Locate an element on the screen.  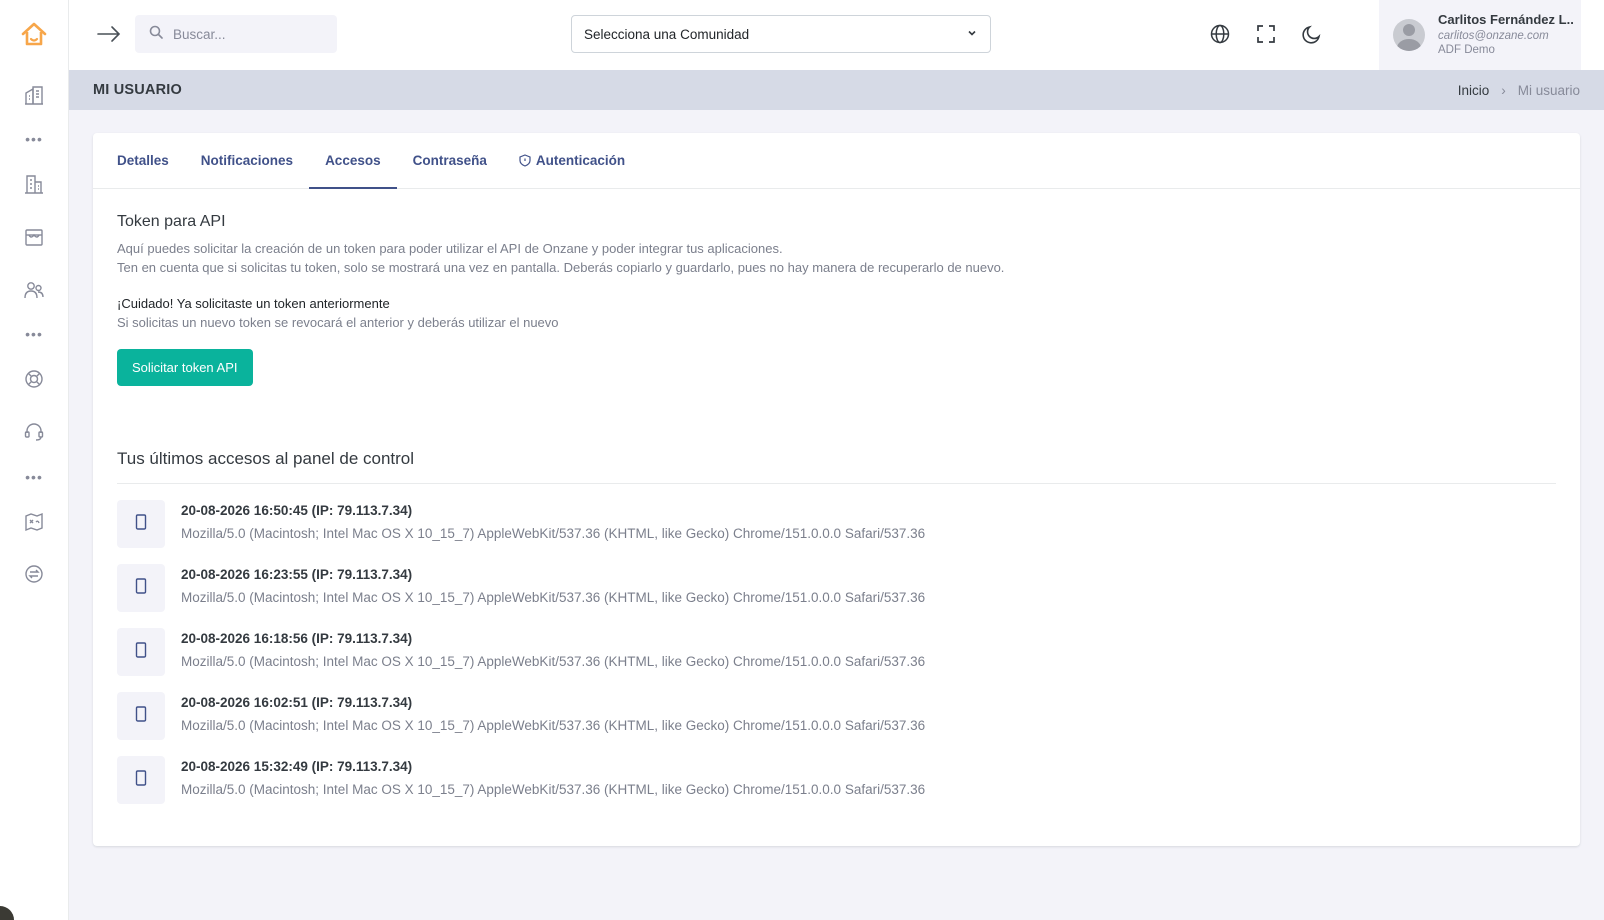
shield-icon is located at coordinates (525, 160).